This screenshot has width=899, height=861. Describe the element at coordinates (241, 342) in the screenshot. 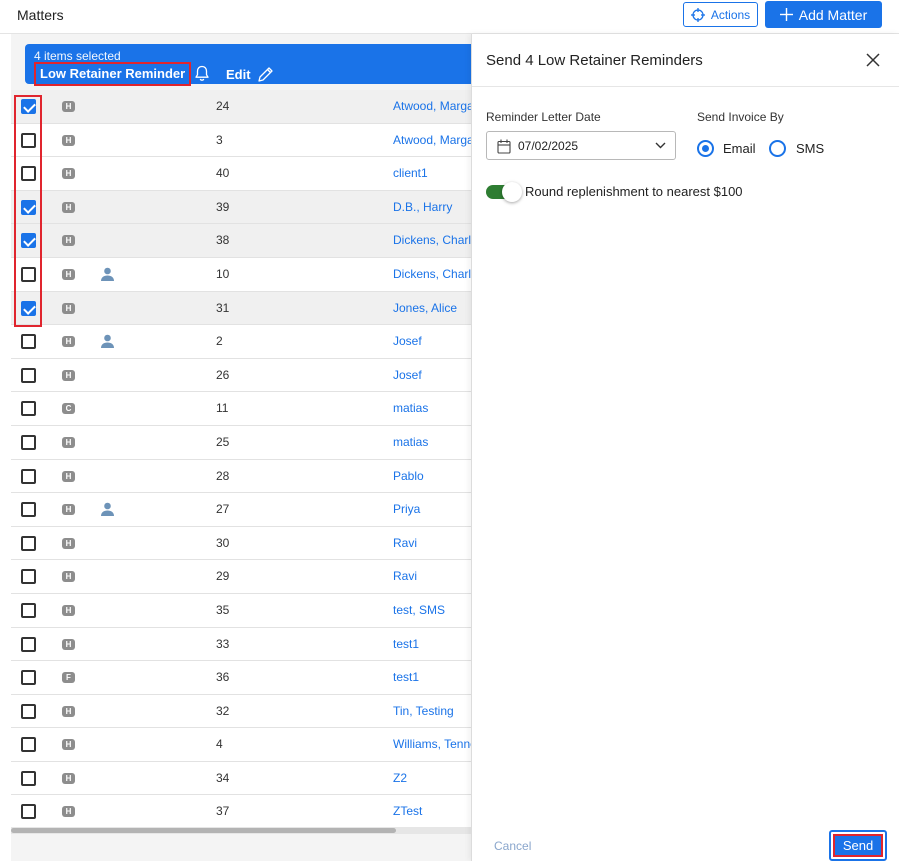

I see `table-row: H 2 Josef` at that location.